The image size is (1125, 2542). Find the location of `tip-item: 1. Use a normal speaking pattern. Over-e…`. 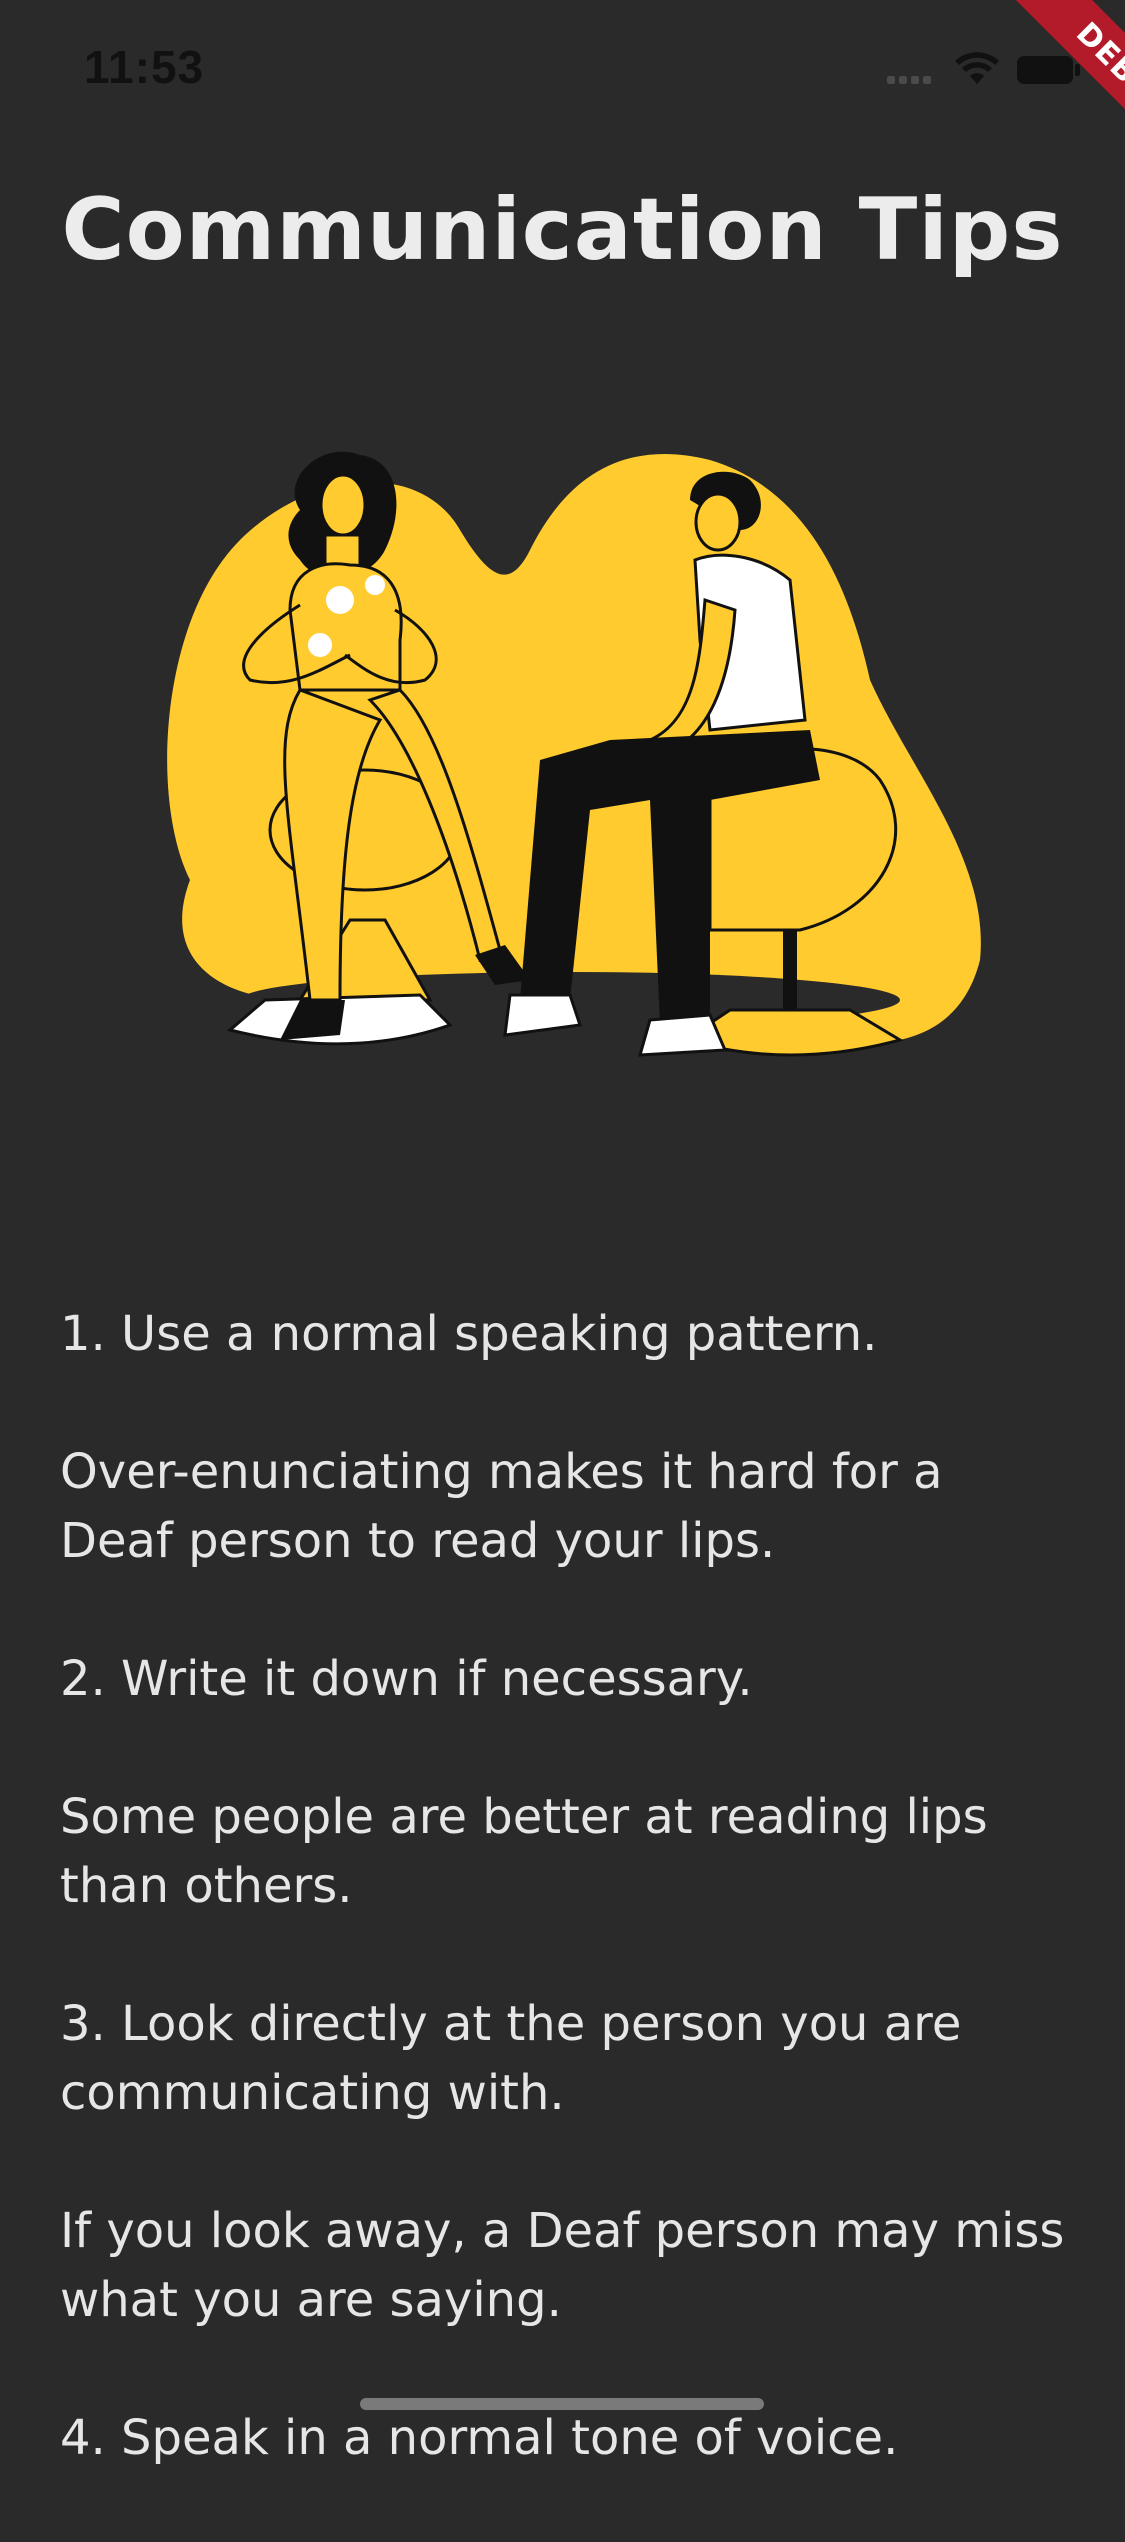

tip-item: 1. Use a normal speaking pattern. Over-e… is located at coordinates (565, 1438).